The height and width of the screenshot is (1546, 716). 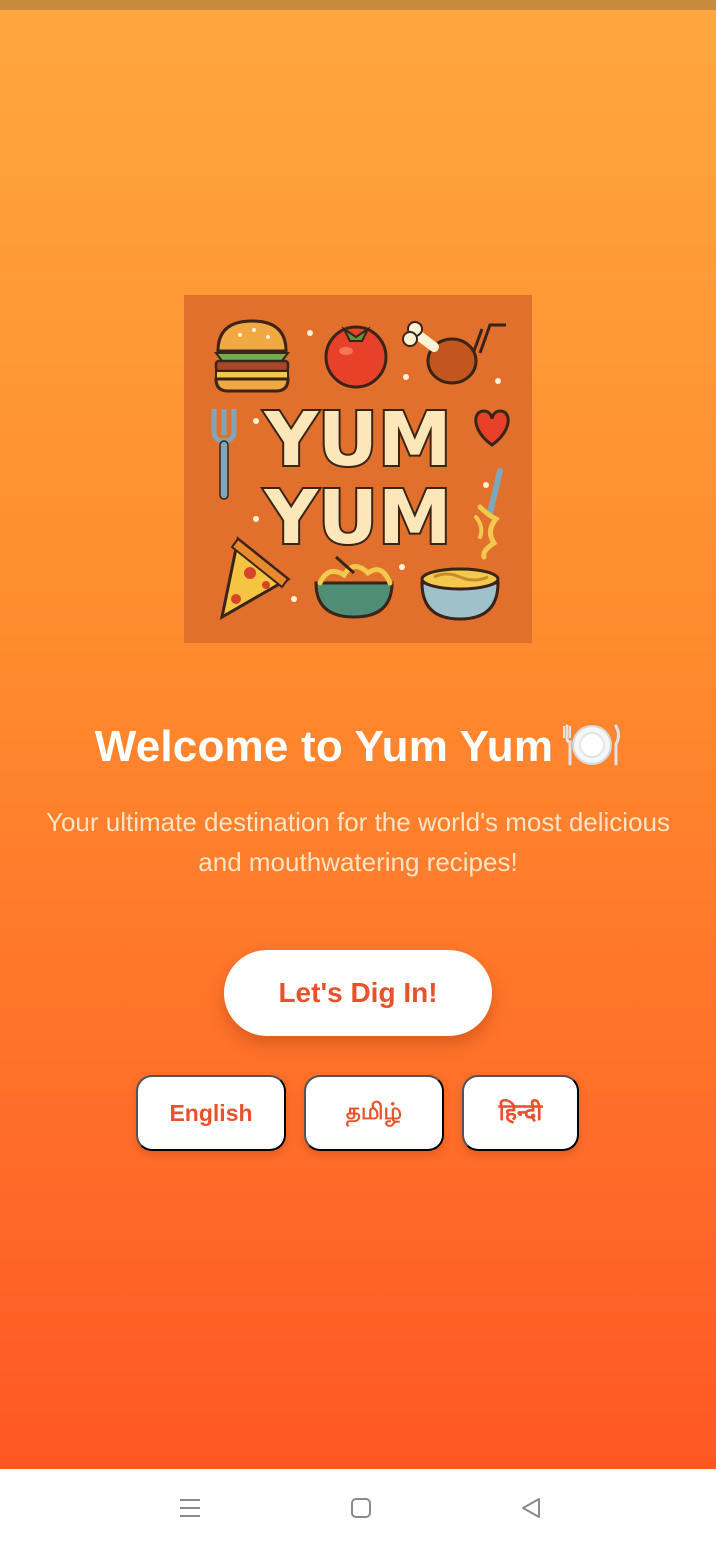 What do you see at coordinates (356, 357) in the screenshot?
I see `tomato-icon` at bounding box center [356, 357].